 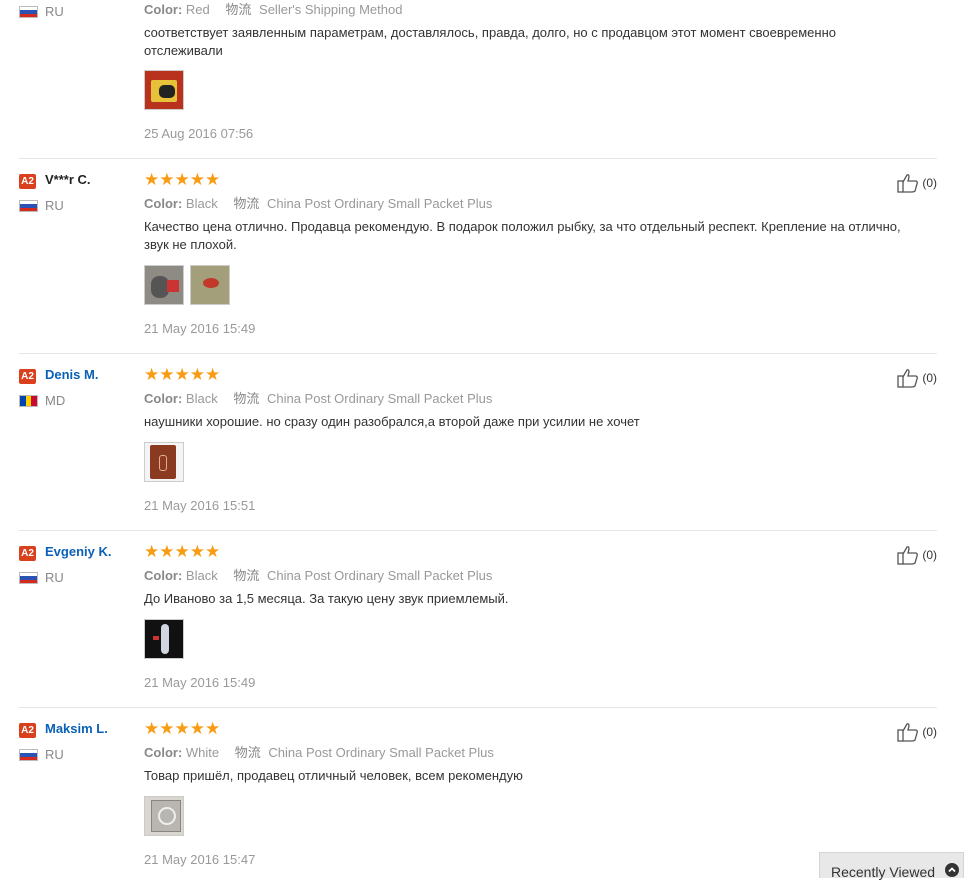 I want to click on color-value: Red, so click(x=197, y=9).